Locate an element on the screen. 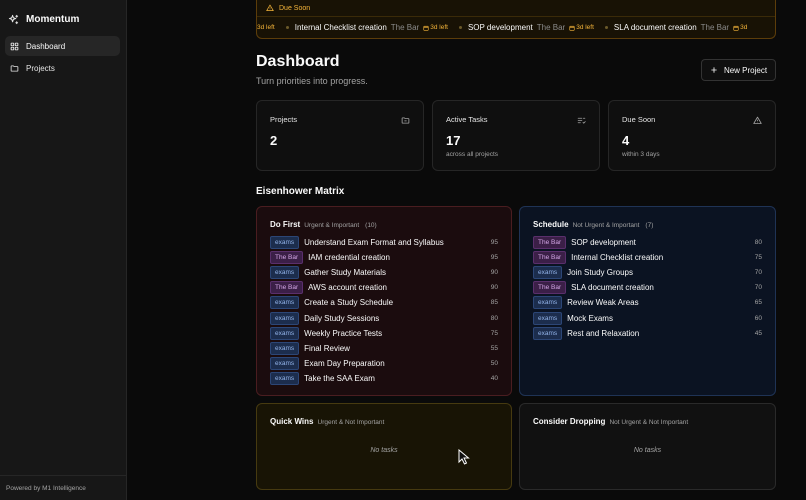  sidebar-footer: Powered by M1 Intelligence is located at coordinates (63, 487).